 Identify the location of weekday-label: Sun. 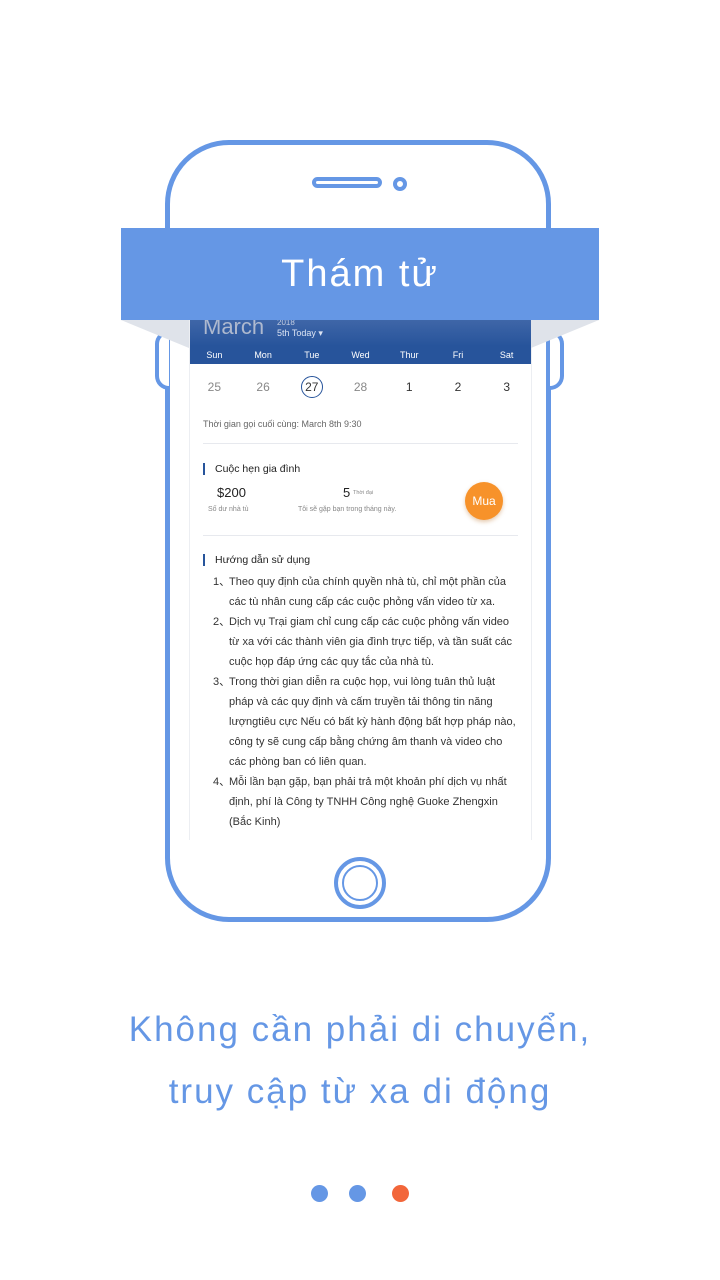
(214, 355).